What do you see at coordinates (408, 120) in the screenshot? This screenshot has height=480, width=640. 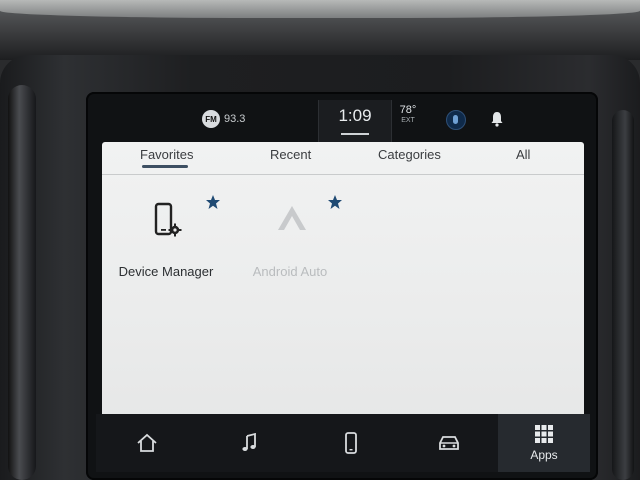 I see `temperature-label: EXT` at bounding box center [408, 120].